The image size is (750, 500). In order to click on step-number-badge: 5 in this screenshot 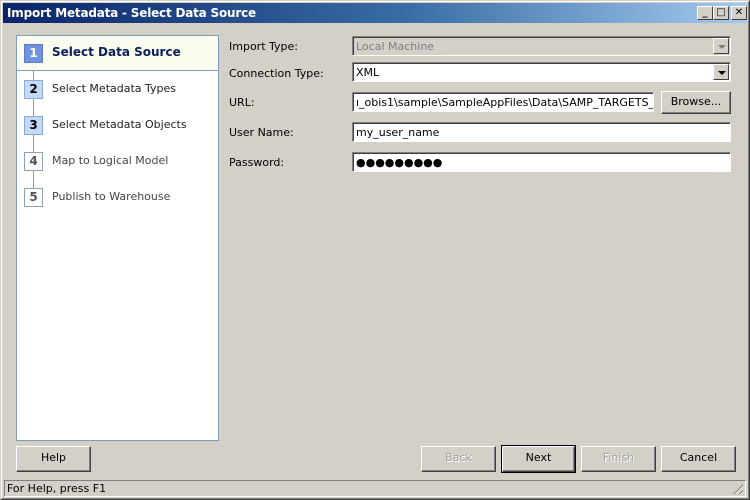, I will do `click(33, 197)`.